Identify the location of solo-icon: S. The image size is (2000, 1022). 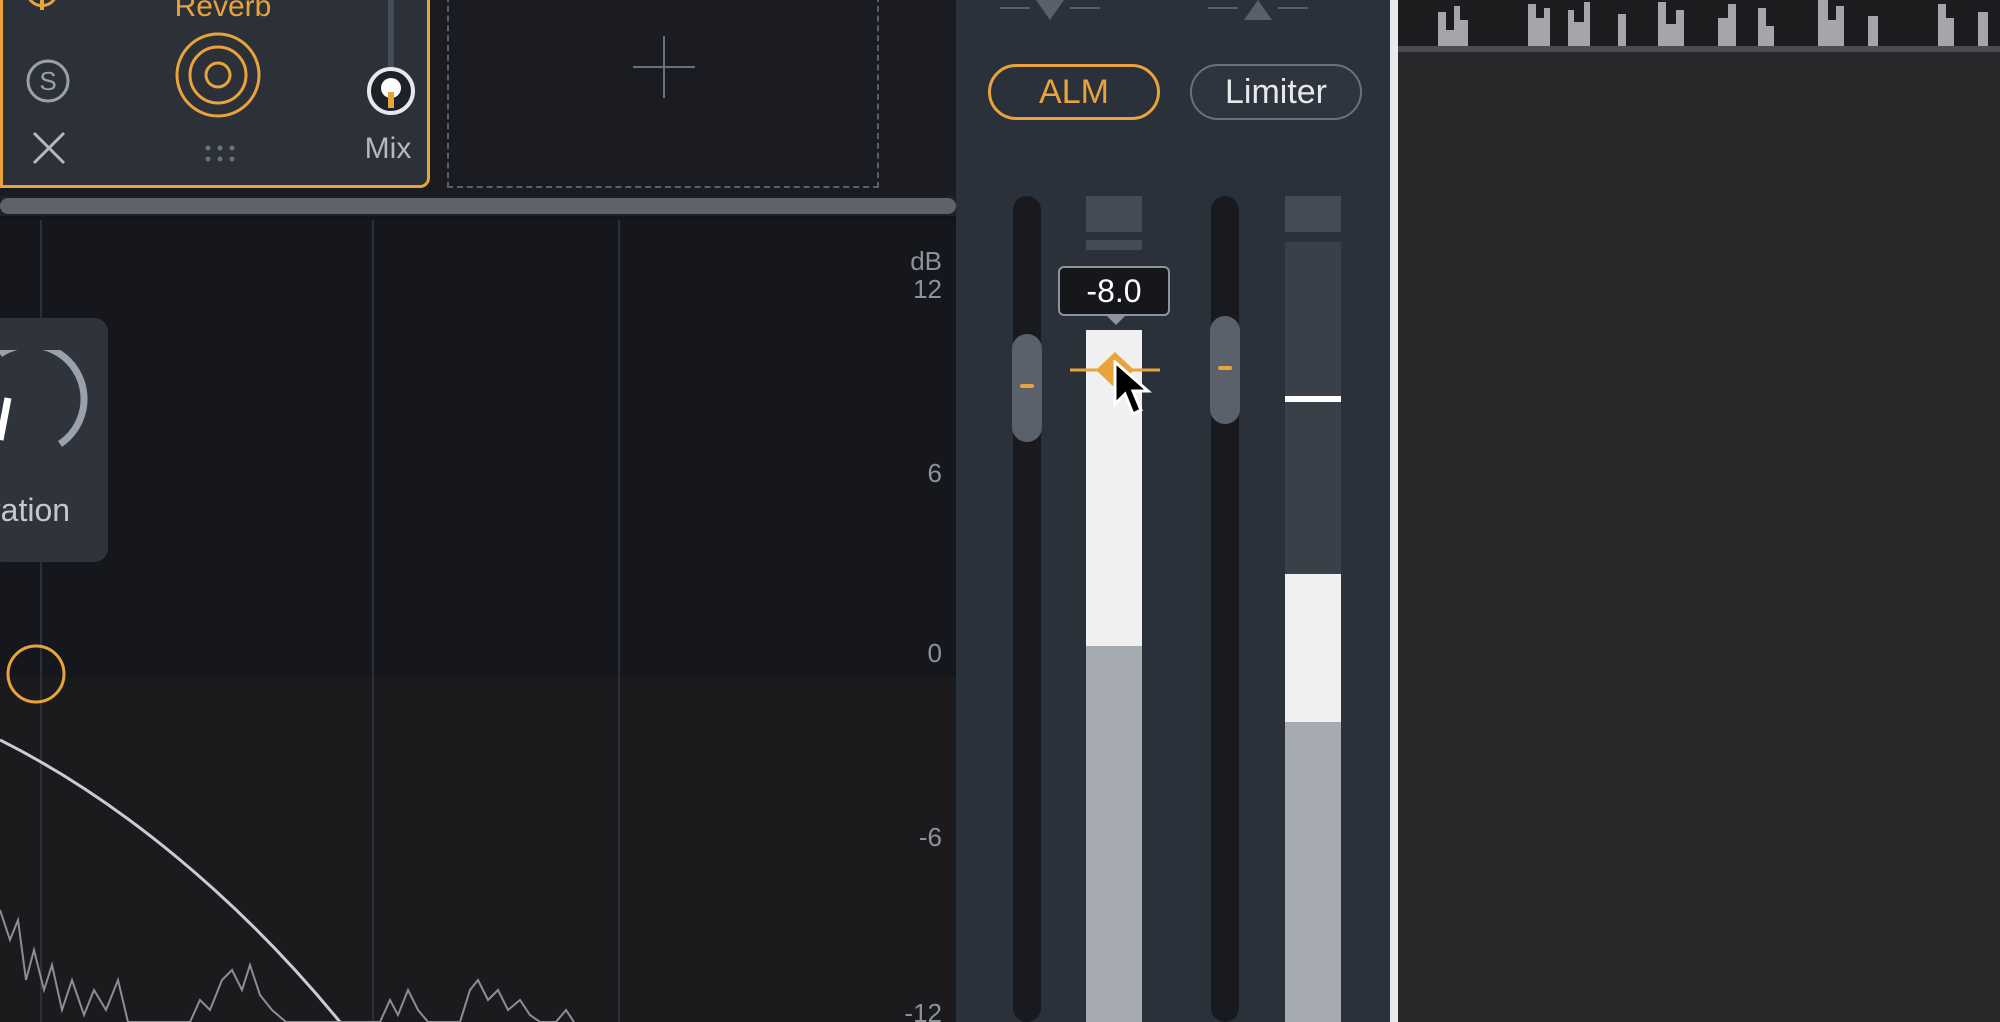
(47, 80).